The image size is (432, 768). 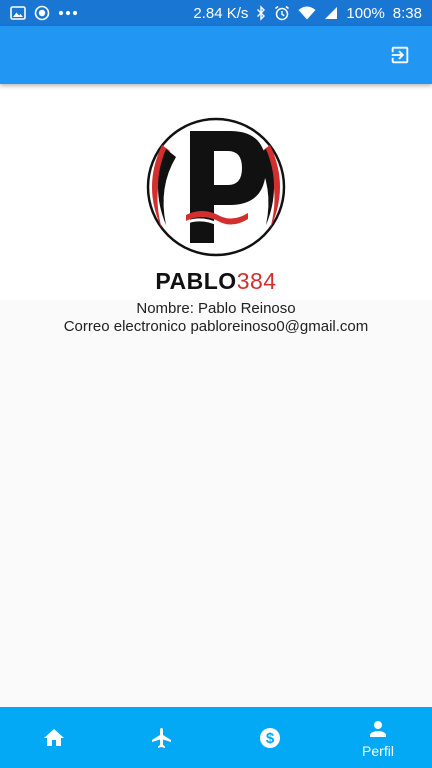 What do you see at coordinates (256, 281) in the screenshot?
I see `logo-name-red: 384` at bounding box center [256, 281].